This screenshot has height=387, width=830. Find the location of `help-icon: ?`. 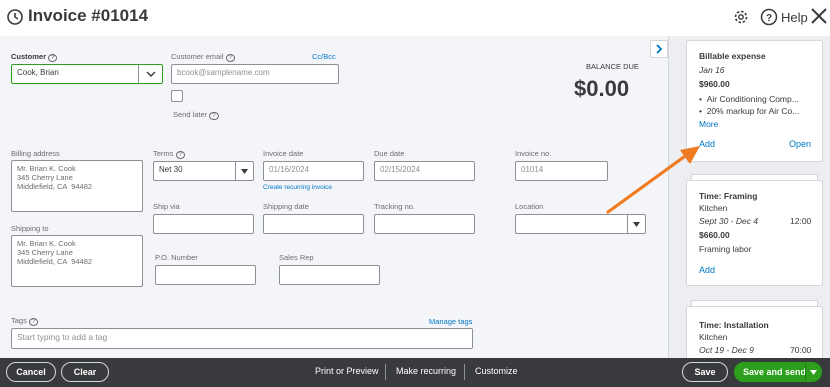

help-icon: ? is located at coordinates (769, 17).